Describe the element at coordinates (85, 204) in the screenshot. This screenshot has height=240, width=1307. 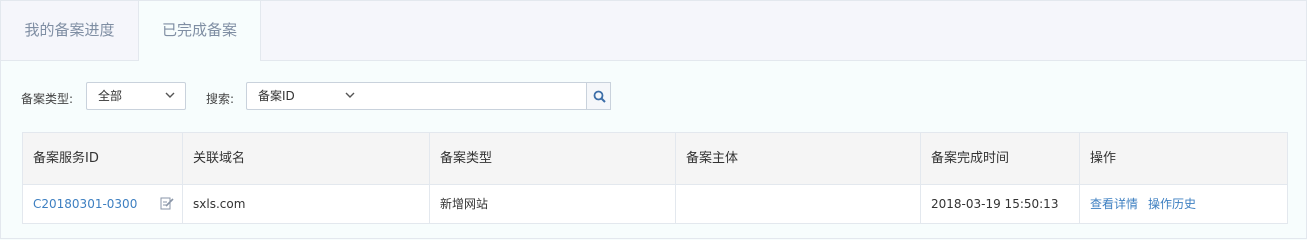
I see `service-id-link: C20180301-0300` at that location.